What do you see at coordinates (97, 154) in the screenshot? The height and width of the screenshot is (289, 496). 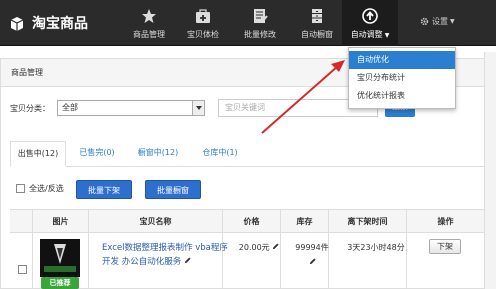 I see `tab-sold-out: 已售完(0)` at bounding box center [97, 154].